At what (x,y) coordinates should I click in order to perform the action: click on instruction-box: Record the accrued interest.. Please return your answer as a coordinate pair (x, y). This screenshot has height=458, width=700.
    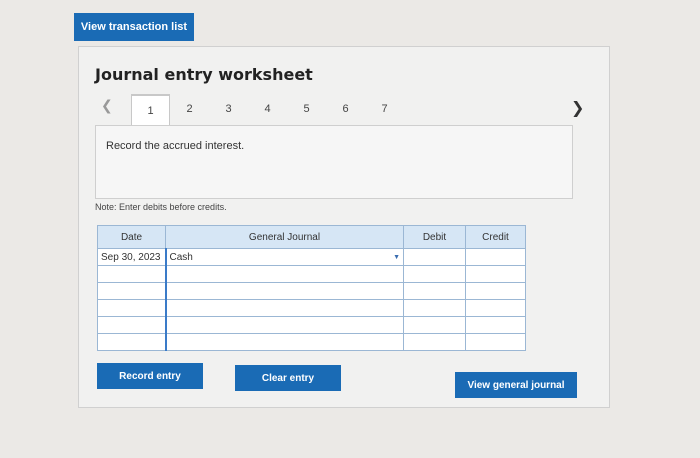
    Looking at the image, I should click on (334, 162).